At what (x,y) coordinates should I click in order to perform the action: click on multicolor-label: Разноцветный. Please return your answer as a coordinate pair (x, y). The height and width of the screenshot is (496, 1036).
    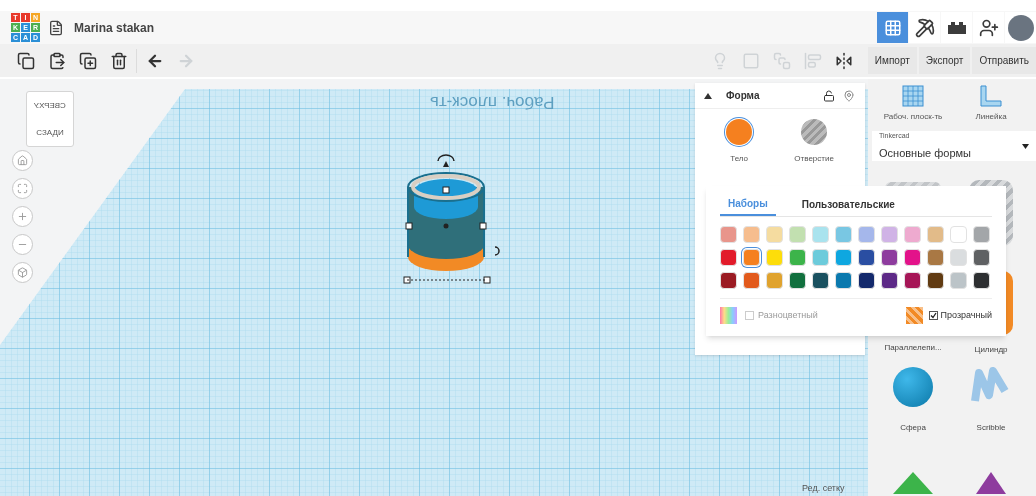
    Looking at the image, I should click on (788, 315).